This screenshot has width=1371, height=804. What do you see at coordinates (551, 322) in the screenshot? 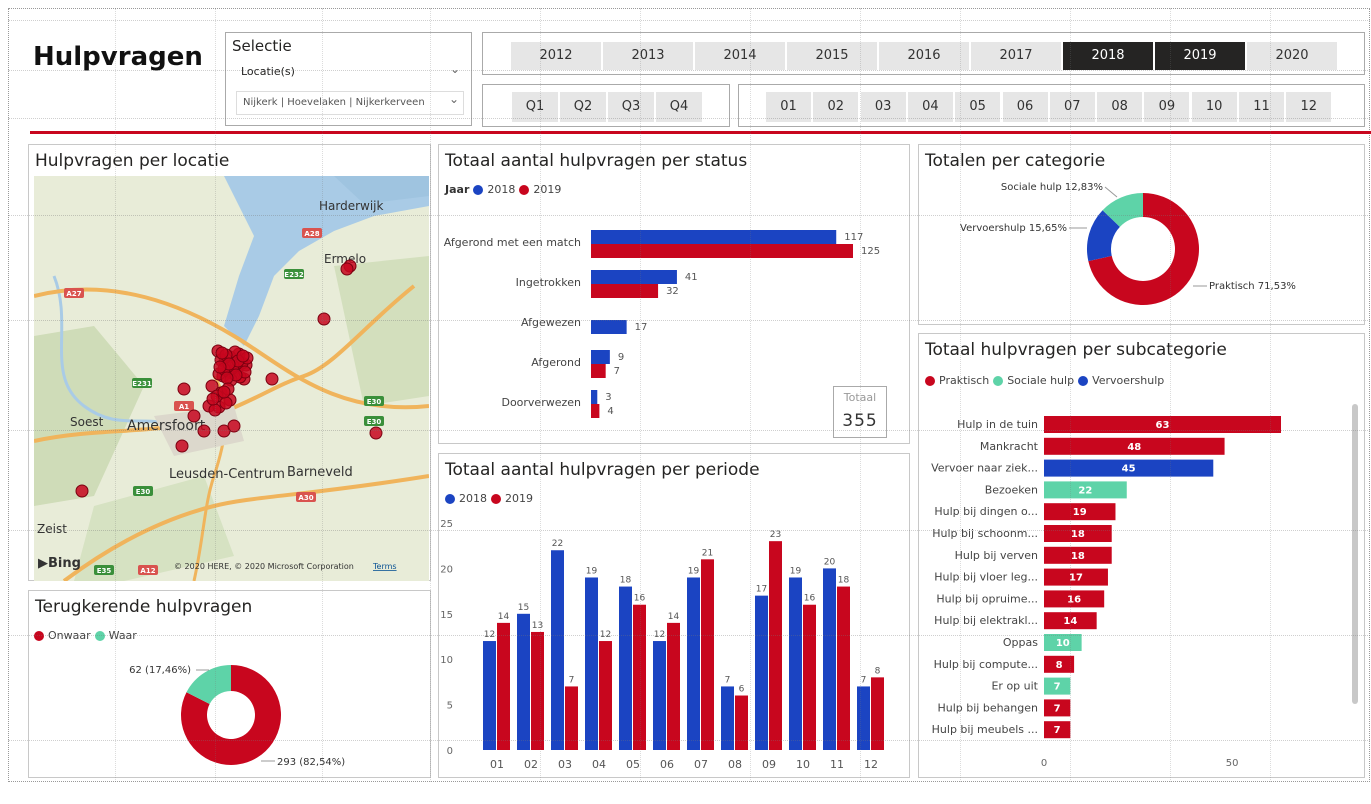
I see `category-label: Afgewezen` at bounding box center [551, 322].